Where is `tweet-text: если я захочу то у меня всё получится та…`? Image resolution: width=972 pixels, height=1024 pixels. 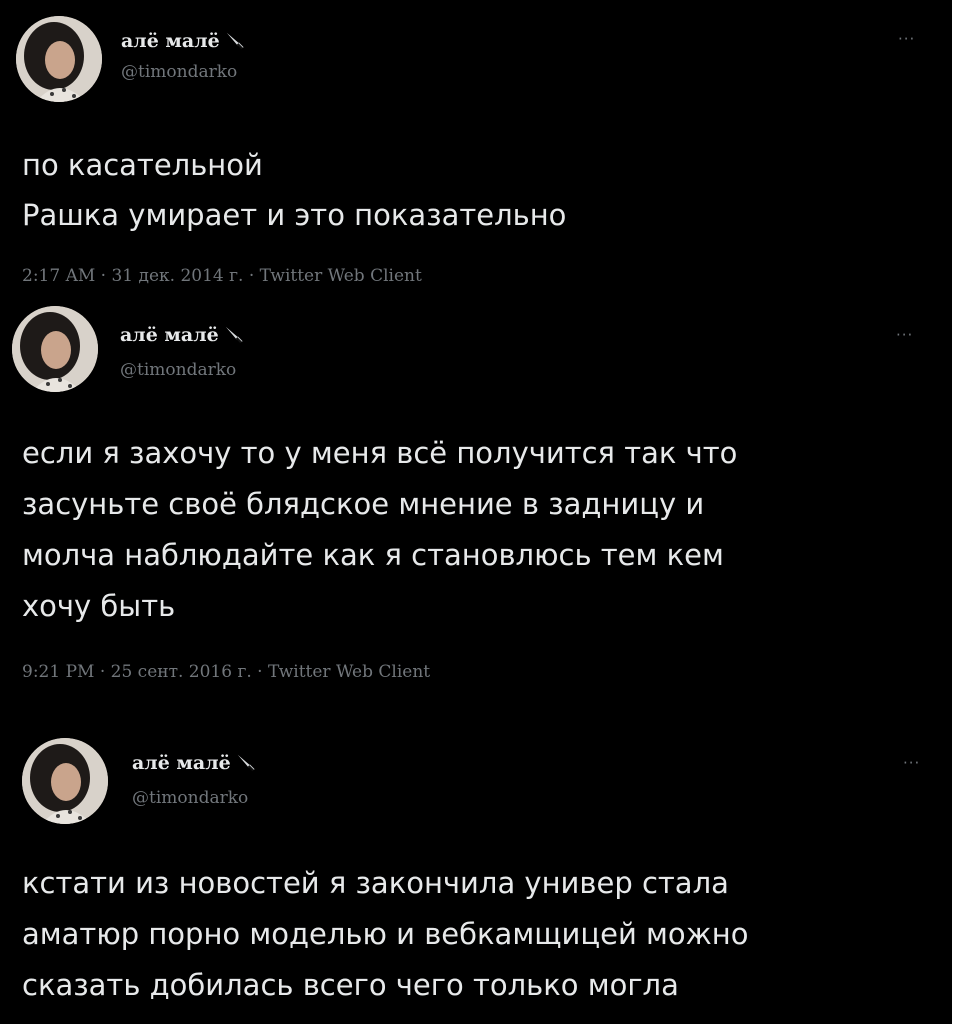 tweet-text: если я захочу то у меня всё получится та… is located at coordinates (380, 529).